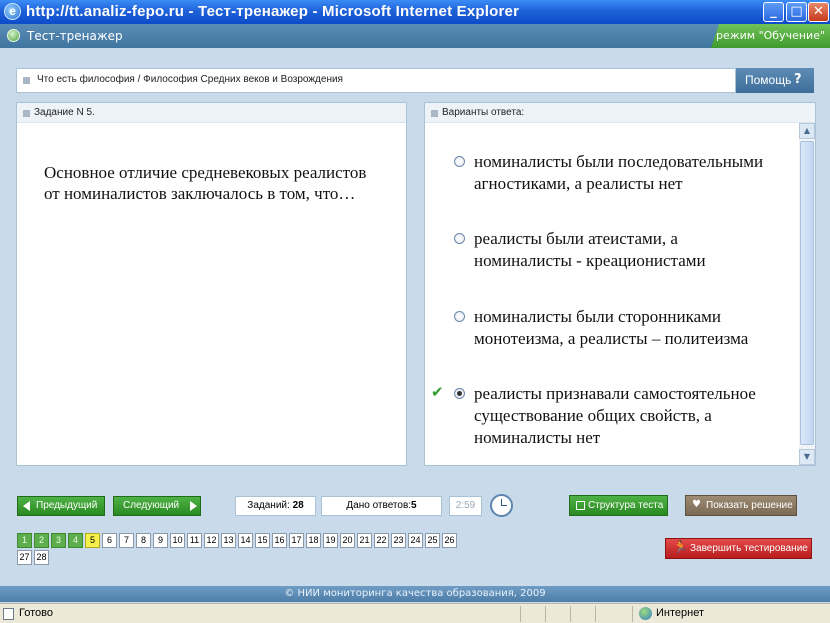  What do you see at coordinates (177, 540) in the screenshot?
I see `question-number-button: 10` at bounding box center [177, 540].